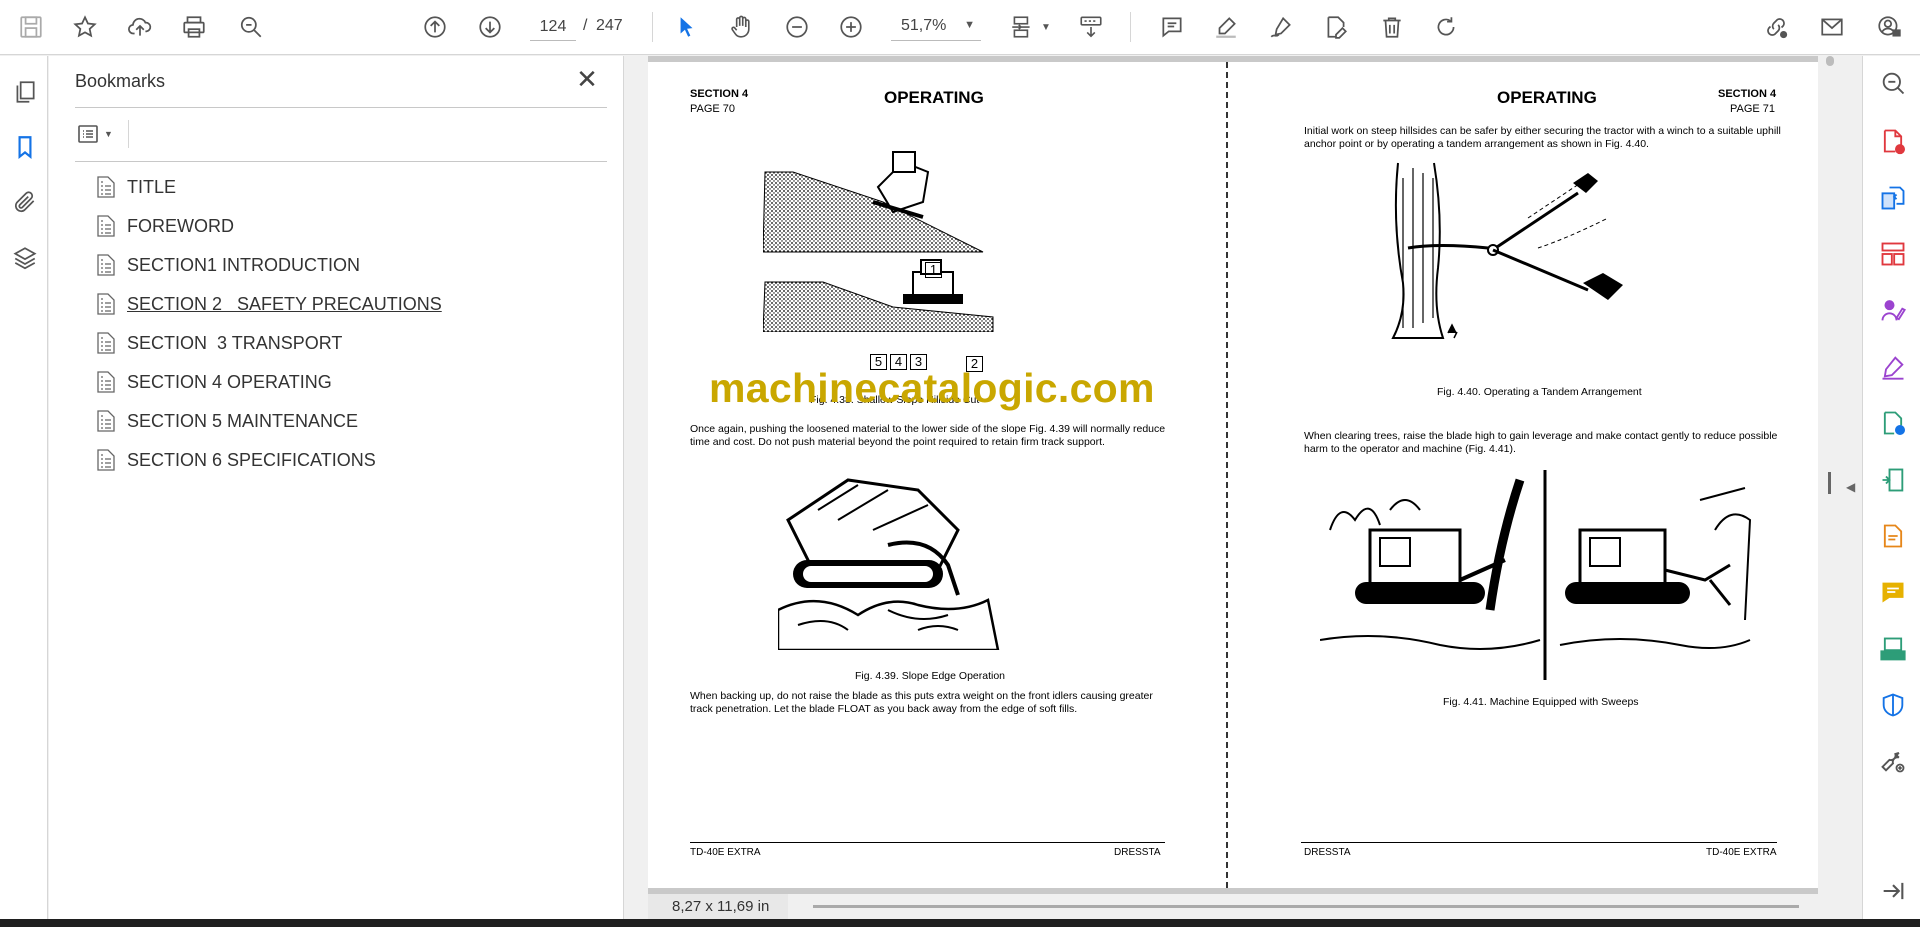 The image size is (1920, 927). I want to click on page-number-input, so click(553, 27).